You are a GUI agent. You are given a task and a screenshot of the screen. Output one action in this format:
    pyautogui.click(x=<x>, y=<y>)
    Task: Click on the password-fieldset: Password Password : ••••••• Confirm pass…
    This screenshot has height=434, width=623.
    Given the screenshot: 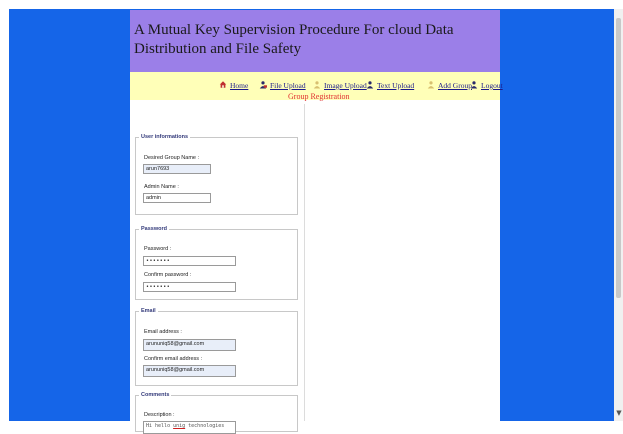 What is the action you would take?
    pyautogui.click(x=216, y=263)
    